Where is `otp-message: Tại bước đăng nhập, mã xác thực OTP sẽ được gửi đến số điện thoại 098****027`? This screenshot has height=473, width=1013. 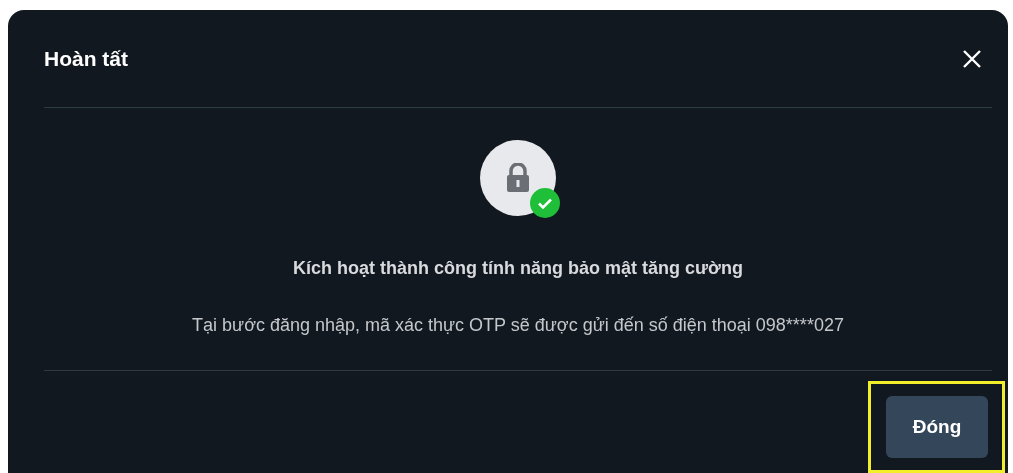
otp-message: Tại bước đăng nhập, mã xác thực OTP sẽ được gửi đến số điện thoại 098****027 is located at coordinates (518, 325).